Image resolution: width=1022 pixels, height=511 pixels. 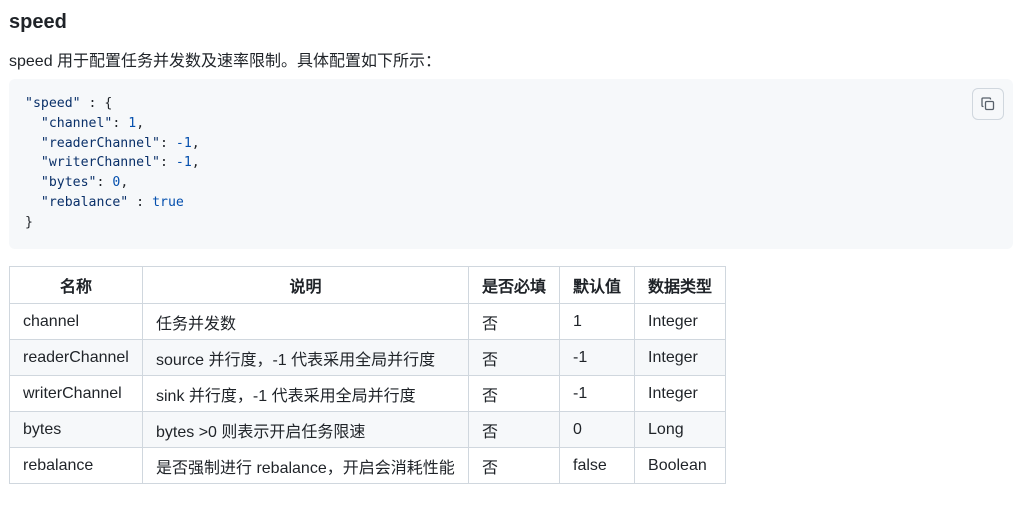 I want to click on cell-description: source 并行度，-1 代表采用全局并行度, so click(x=305, y=357).